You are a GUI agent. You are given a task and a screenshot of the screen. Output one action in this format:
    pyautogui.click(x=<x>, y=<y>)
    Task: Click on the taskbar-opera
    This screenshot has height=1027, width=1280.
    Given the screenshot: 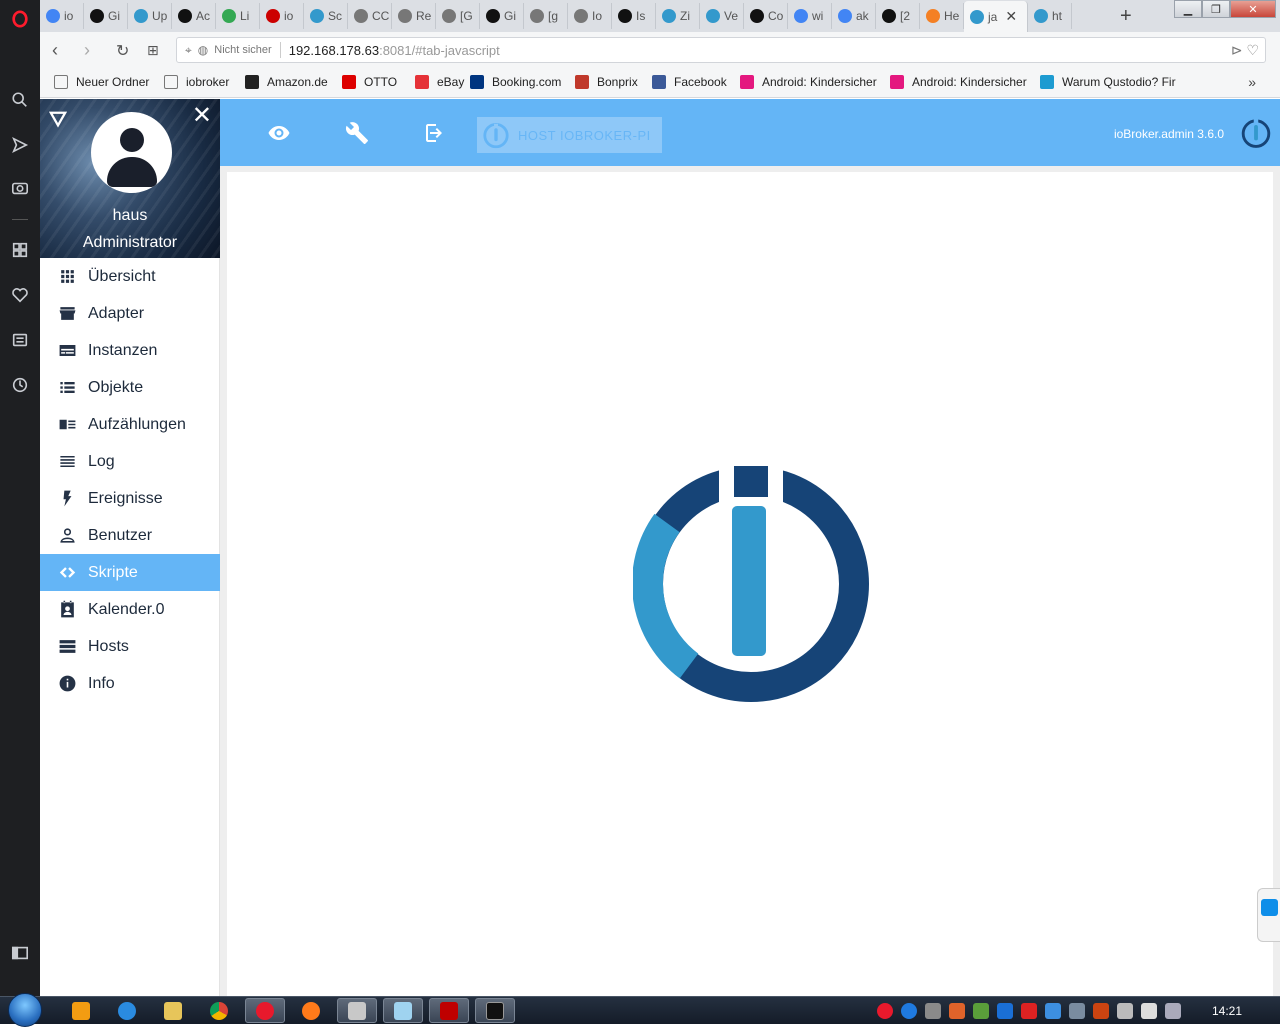 What is the action you would take?
    pyautogui.click(x=265, y=1010)
    